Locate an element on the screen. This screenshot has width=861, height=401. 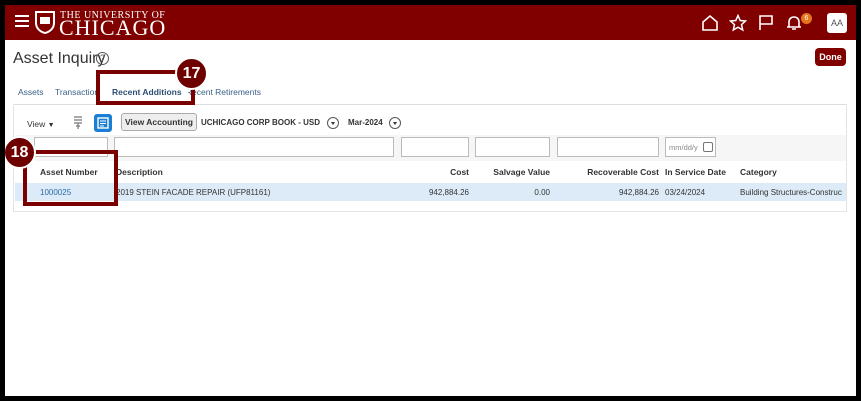
view-menu: View ▼ is located at coordinates (41, 124).